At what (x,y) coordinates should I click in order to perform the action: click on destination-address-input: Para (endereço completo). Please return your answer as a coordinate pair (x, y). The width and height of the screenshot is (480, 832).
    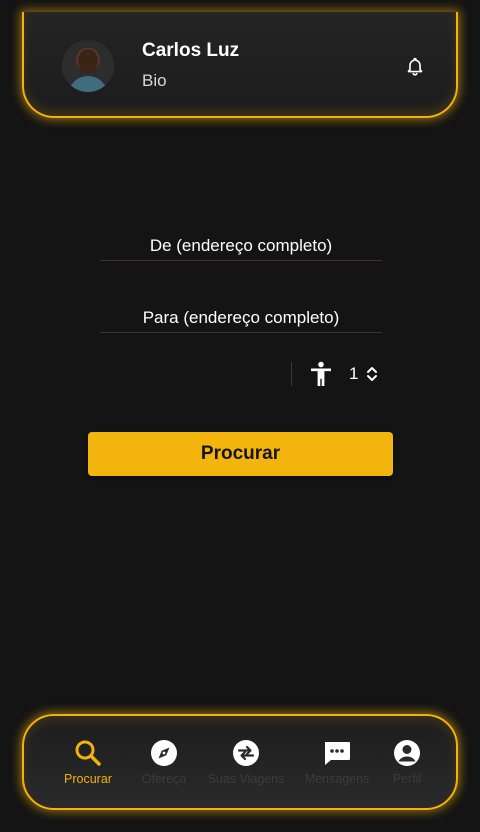
    Looking at the image, I should click on (241, 318).